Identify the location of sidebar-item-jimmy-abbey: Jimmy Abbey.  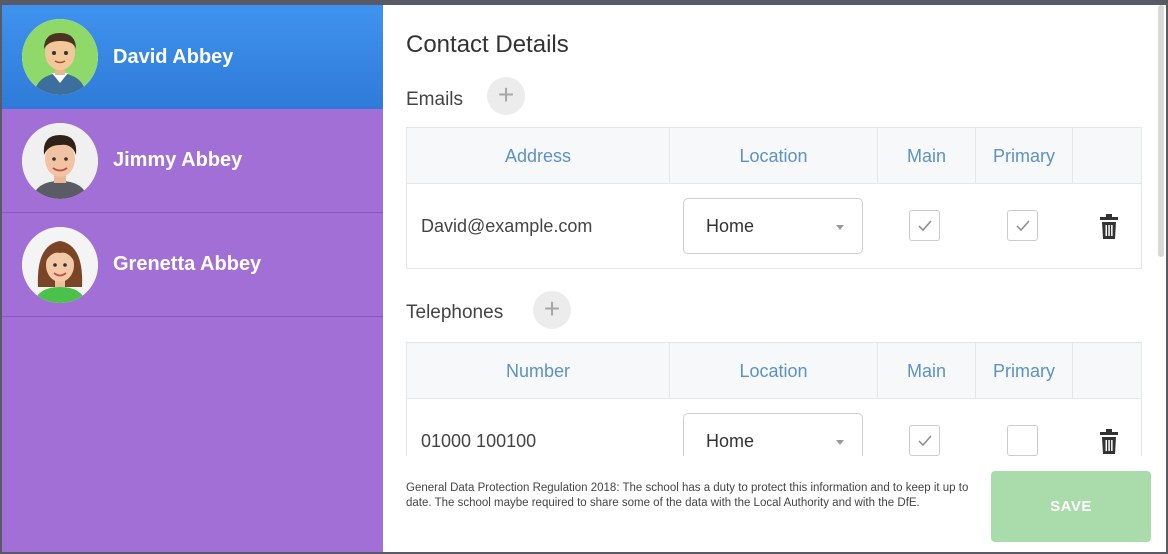
(192, 161).